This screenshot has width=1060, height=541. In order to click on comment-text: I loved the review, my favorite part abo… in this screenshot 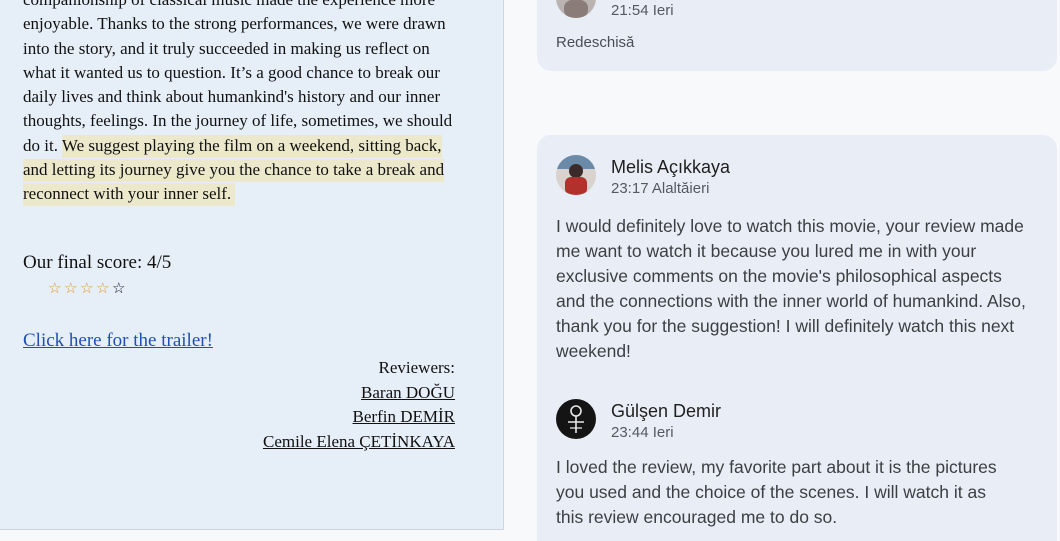, I will do `click(776, 492)`.